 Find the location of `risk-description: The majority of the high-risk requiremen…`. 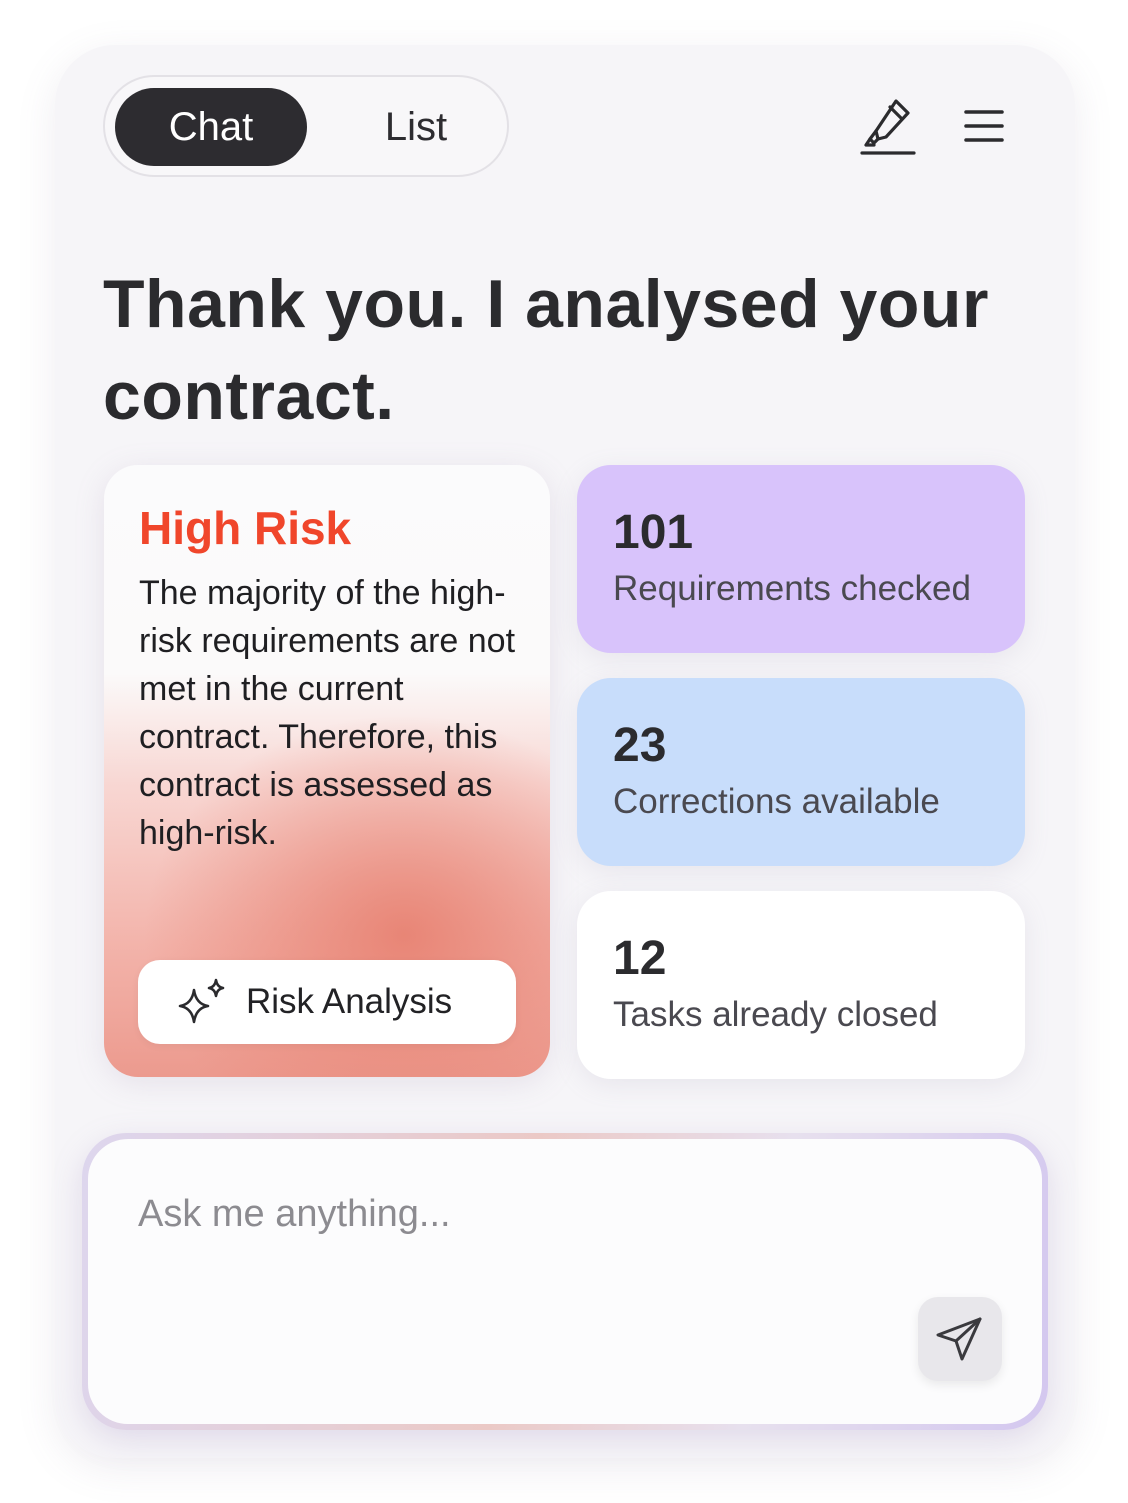

risk-description: The majority of the high-risk requiremen… is located at coordinates (327, 713).